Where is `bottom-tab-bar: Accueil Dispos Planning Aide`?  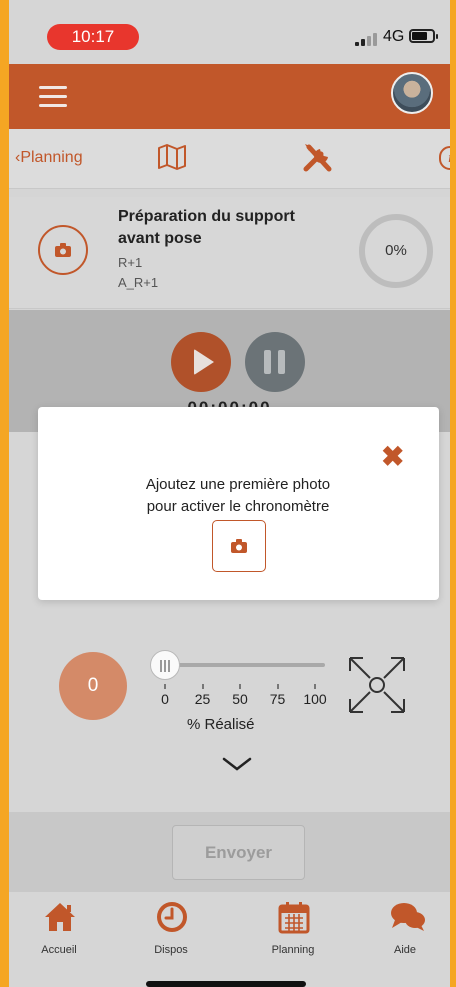
bottom-tab-bar: Accueil Dispos Planning Aide is located at coordinates (229, 939).